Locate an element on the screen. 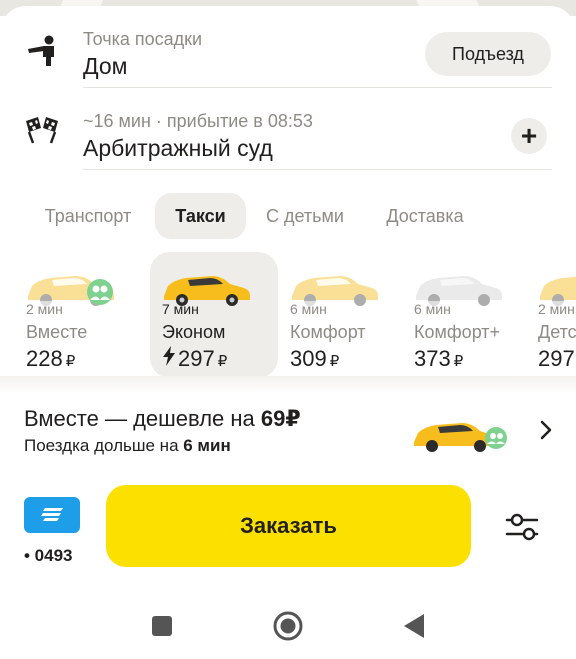 Image resolution: width=576 pixels, height=659 pixels. tab-taxi: Такси is located at coordinates (200, 216).